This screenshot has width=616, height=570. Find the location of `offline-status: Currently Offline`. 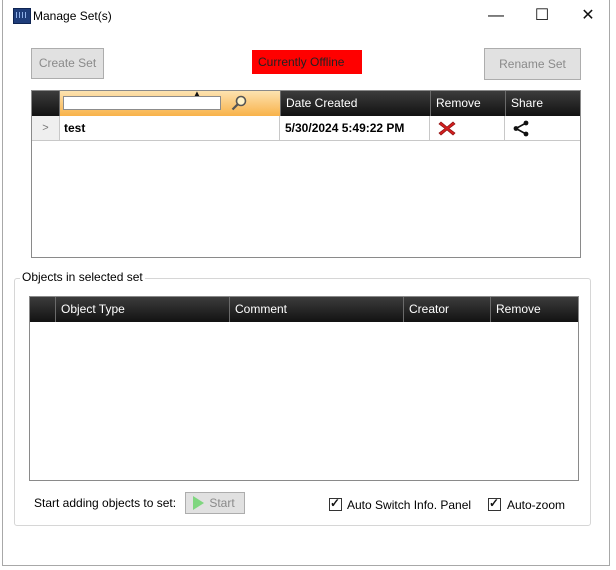

offline-status: Currently Offline is located at coordinates (307, 62).